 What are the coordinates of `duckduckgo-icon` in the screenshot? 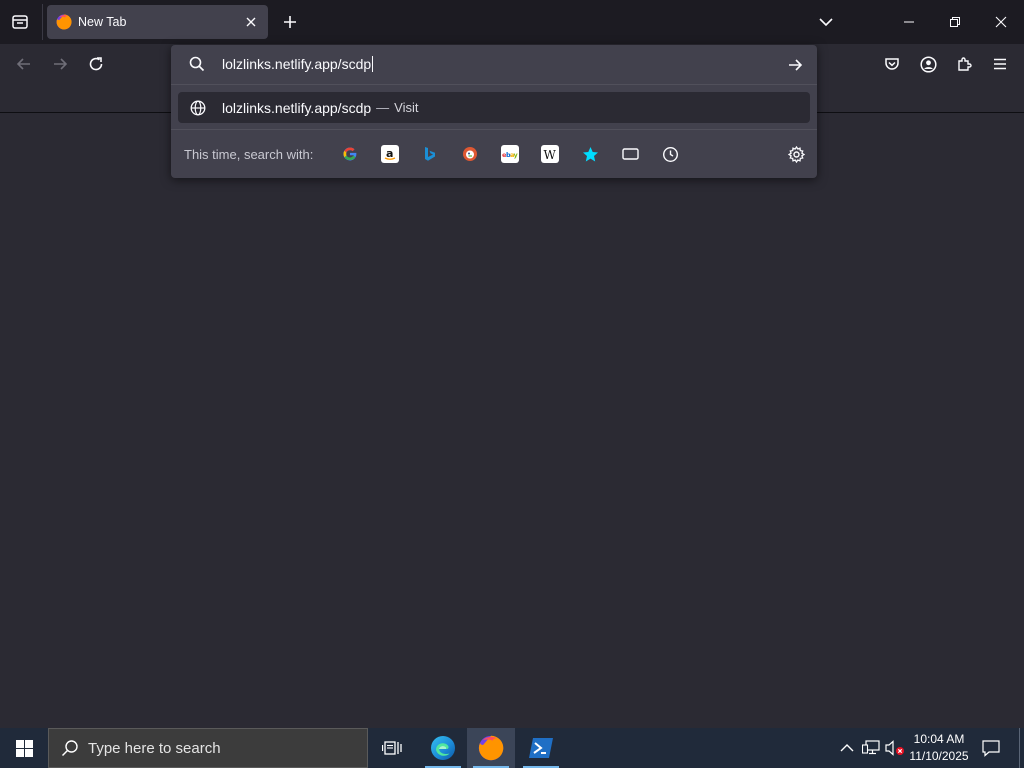 It's located at (470, 154).